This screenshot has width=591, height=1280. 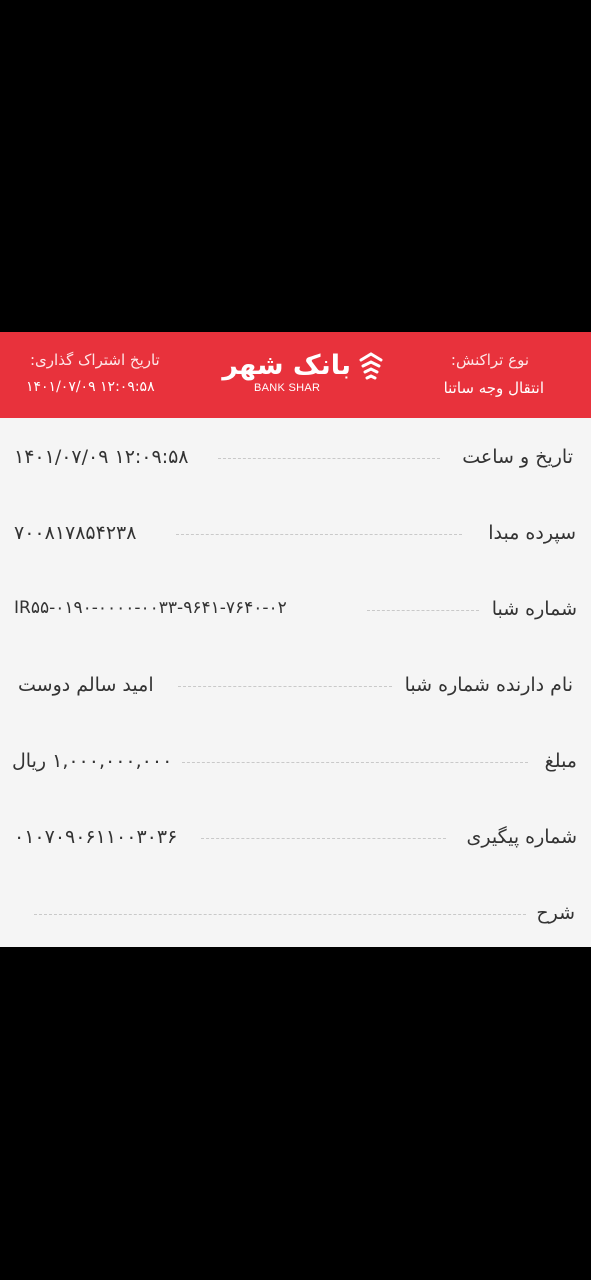 What do you see at coordinates (371, 366) in the screenshot?
I see `shahr-bank-logo-icon` at bounding box center [371, 366].